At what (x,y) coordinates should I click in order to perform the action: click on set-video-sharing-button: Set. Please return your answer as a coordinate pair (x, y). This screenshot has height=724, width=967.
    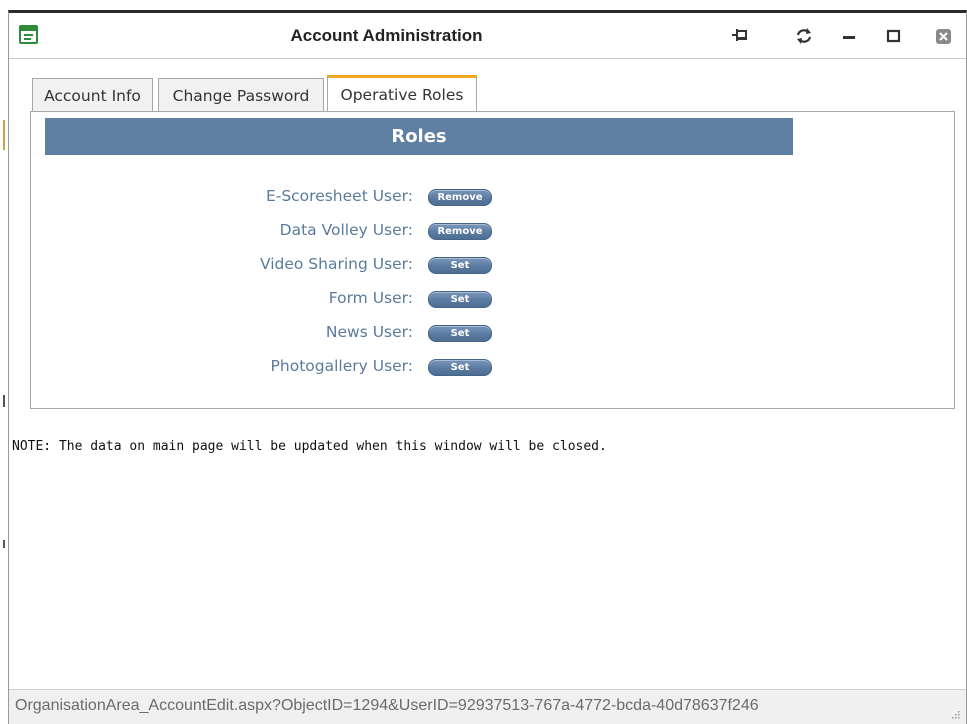
    Looking at the image, I should click on (460, 265).